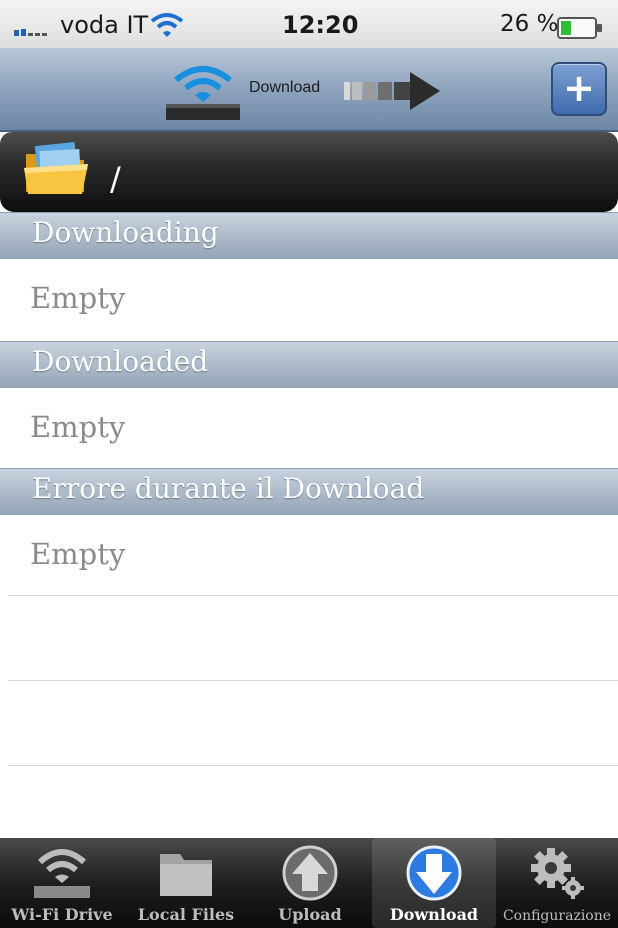  I want to click on tab-upload: Upload, so click(310, 883).